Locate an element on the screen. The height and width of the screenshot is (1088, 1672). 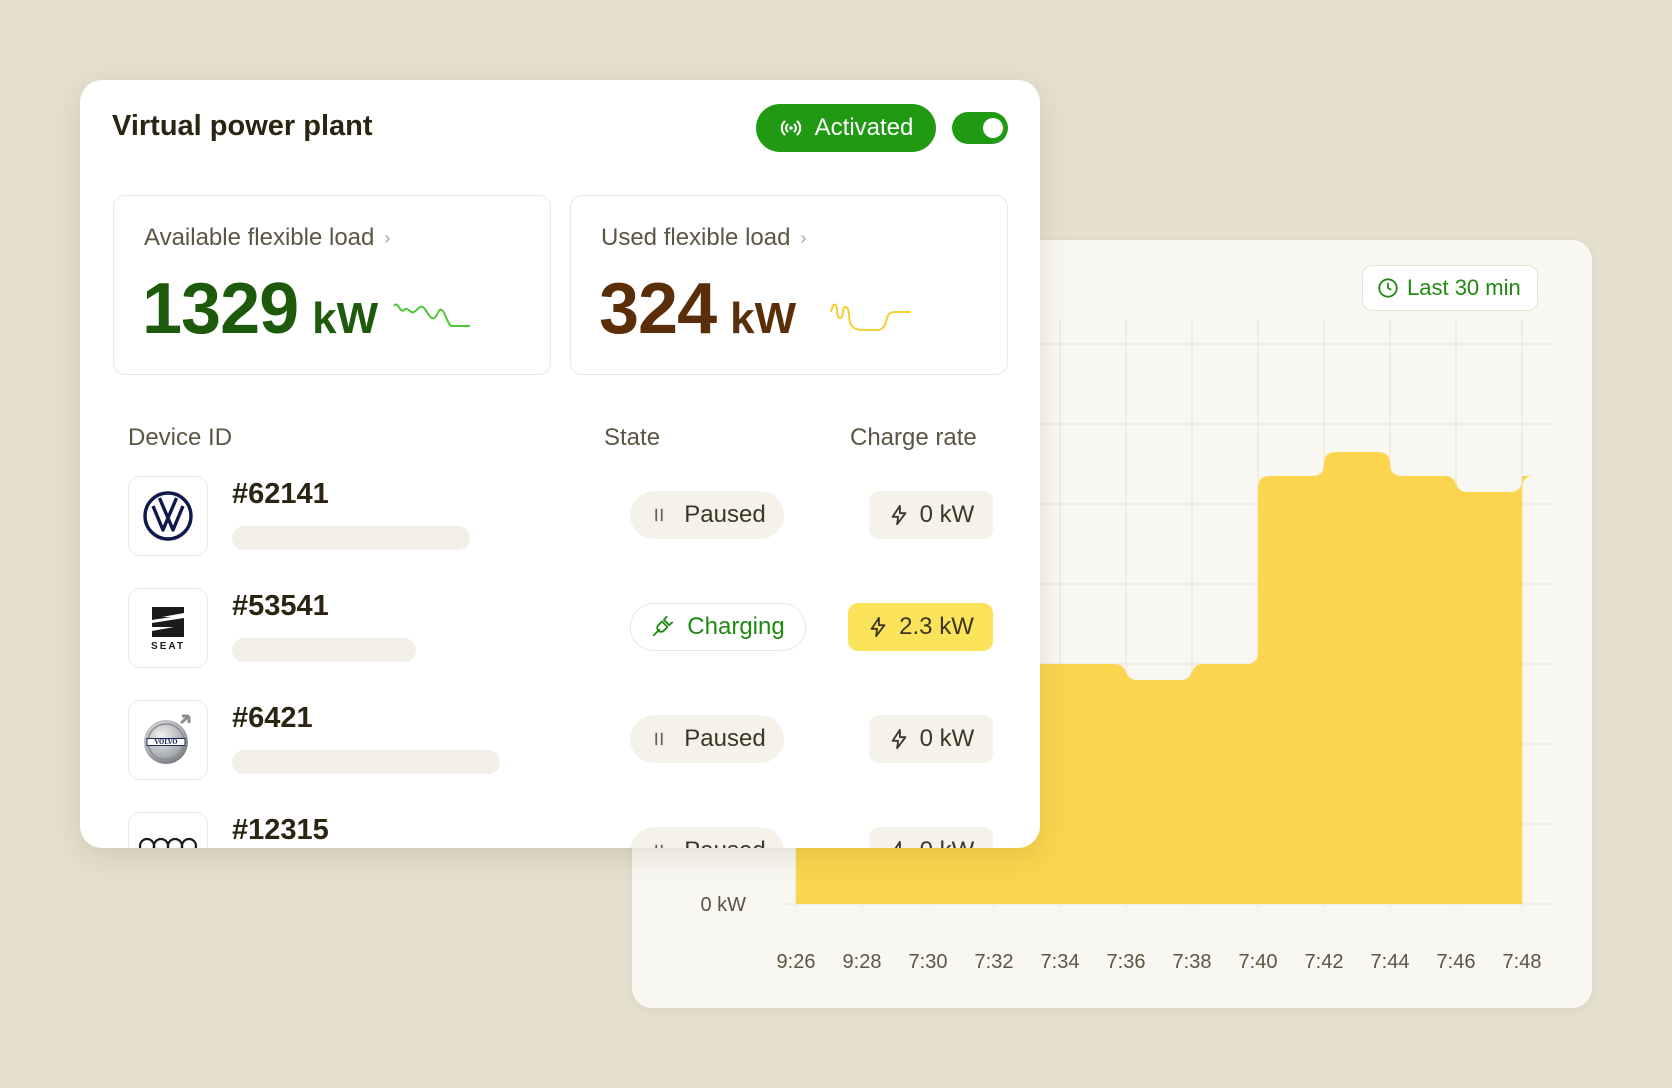
volvo-logo-icon: VOLVO is located at coordinates (167, 739).